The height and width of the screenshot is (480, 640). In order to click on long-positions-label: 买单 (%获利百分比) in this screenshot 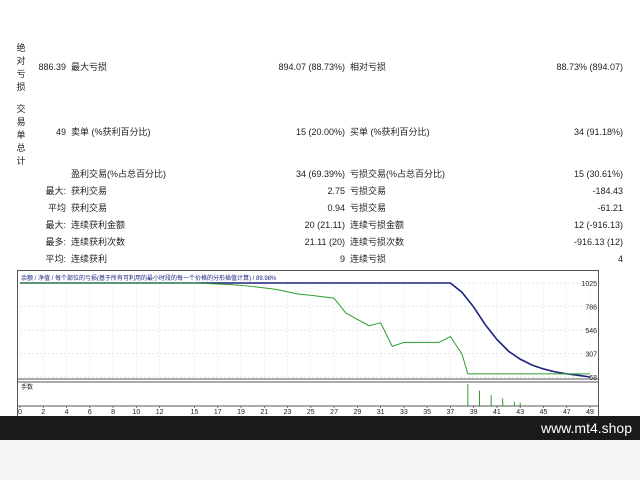, I will do `click(390, 132)`.